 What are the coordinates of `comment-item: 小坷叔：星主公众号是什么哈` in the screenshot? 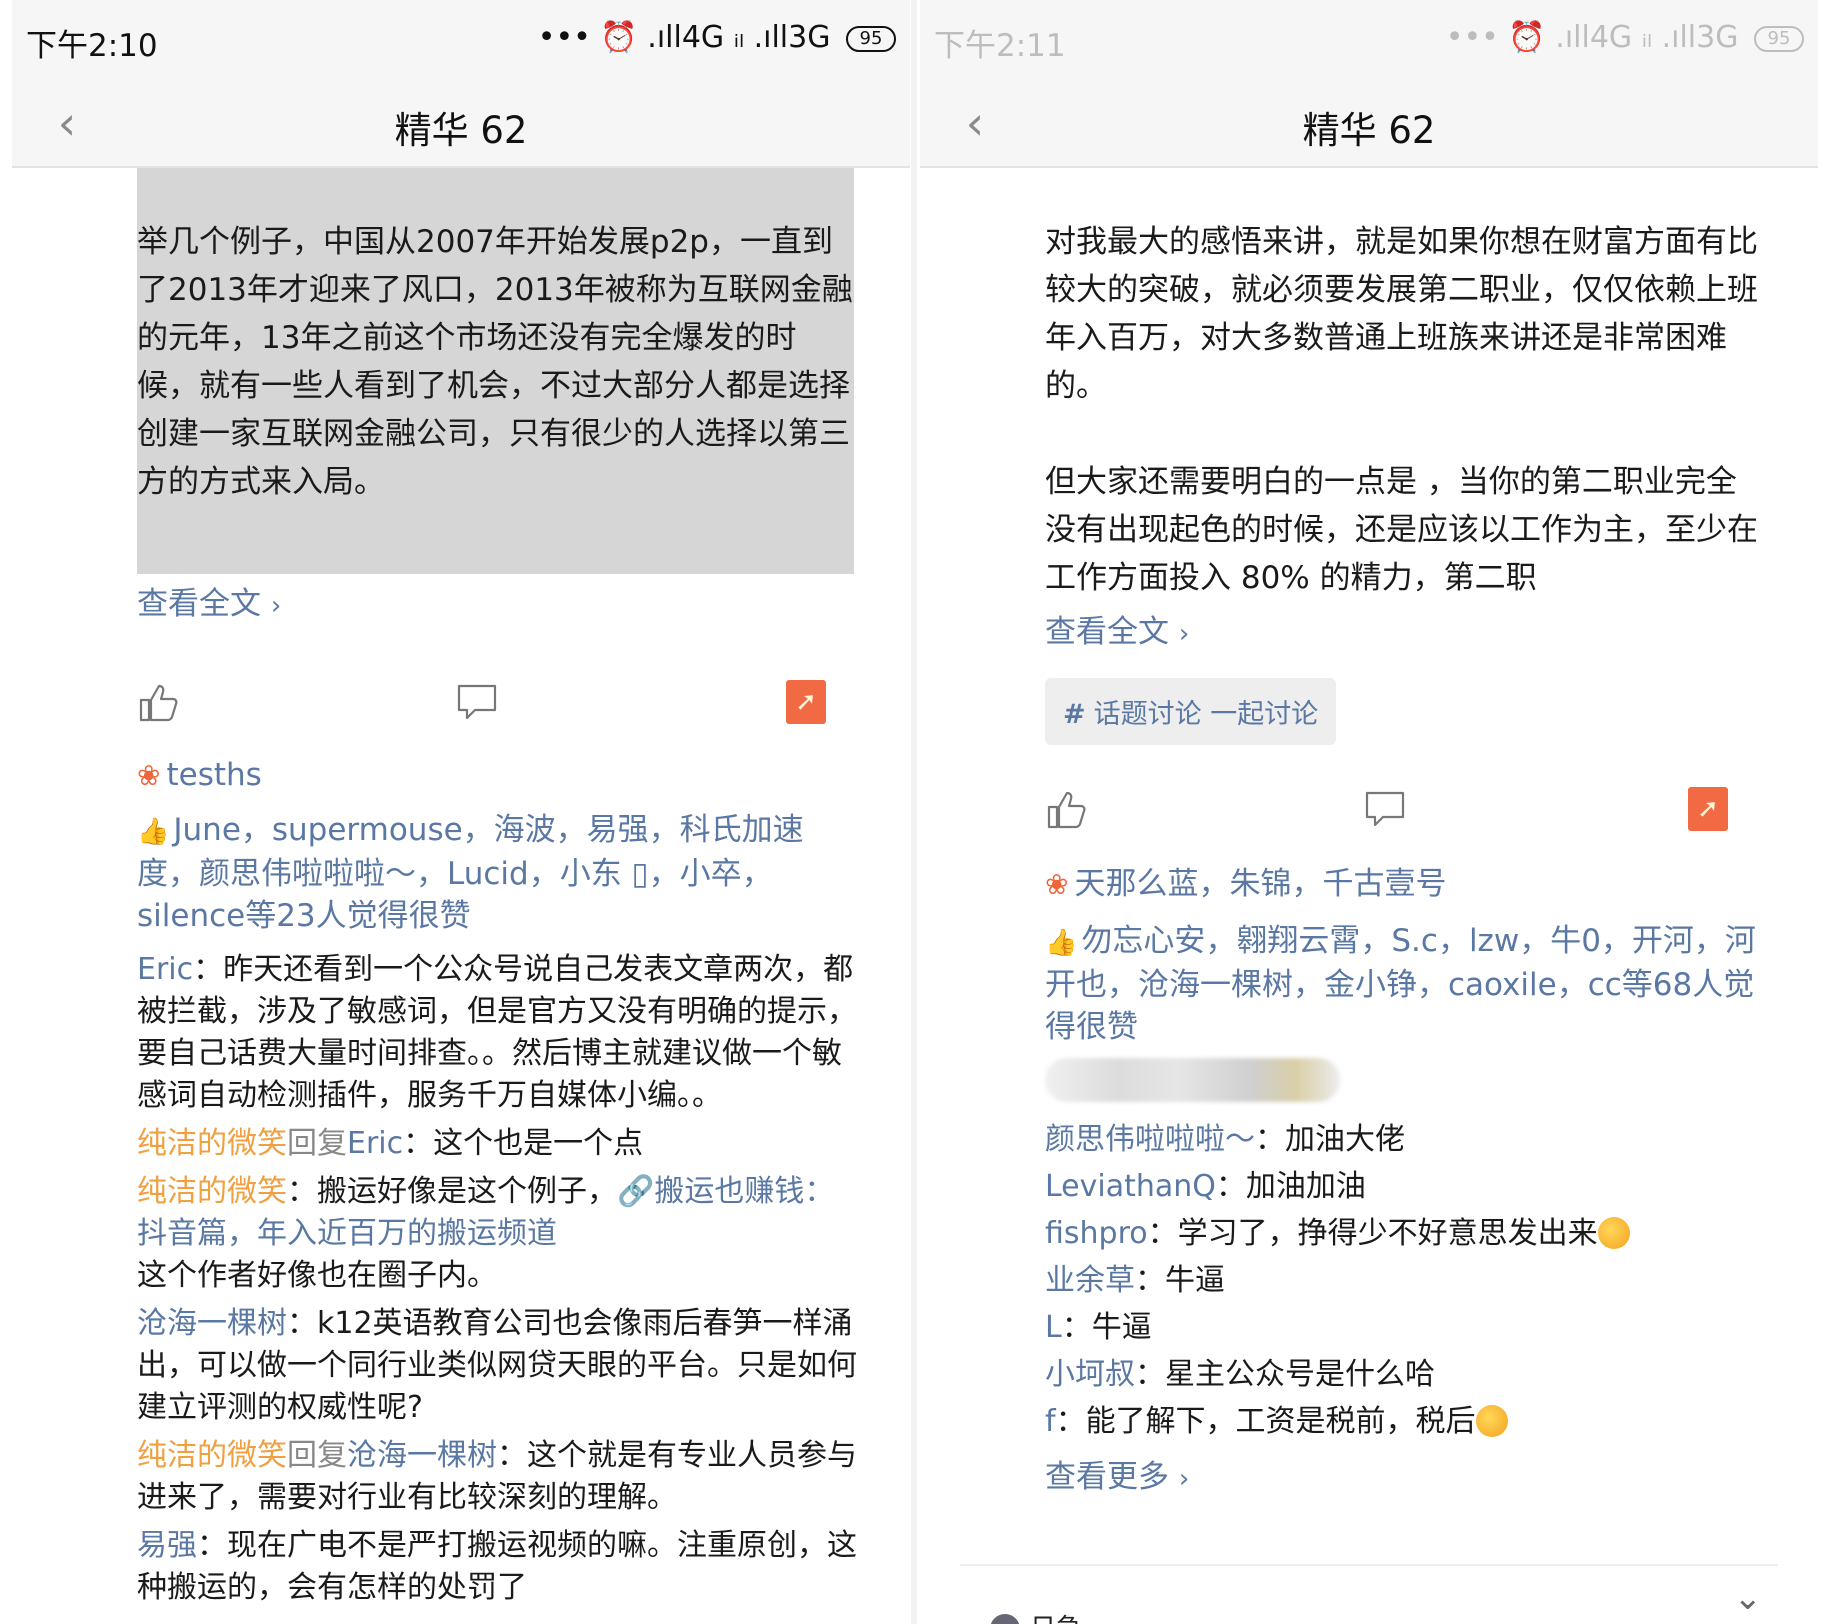 It's located at (1403, 1374).